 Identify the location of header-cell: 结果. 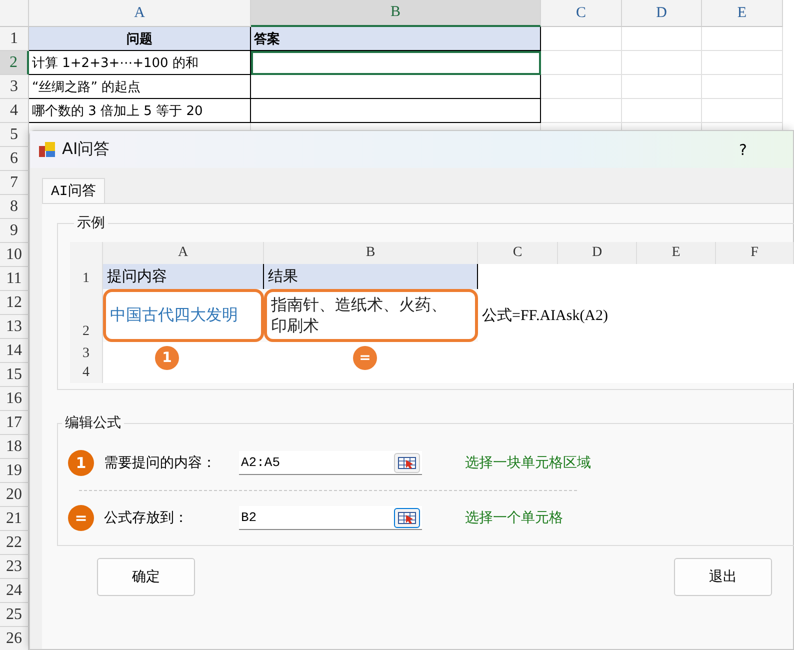
(371, 276).